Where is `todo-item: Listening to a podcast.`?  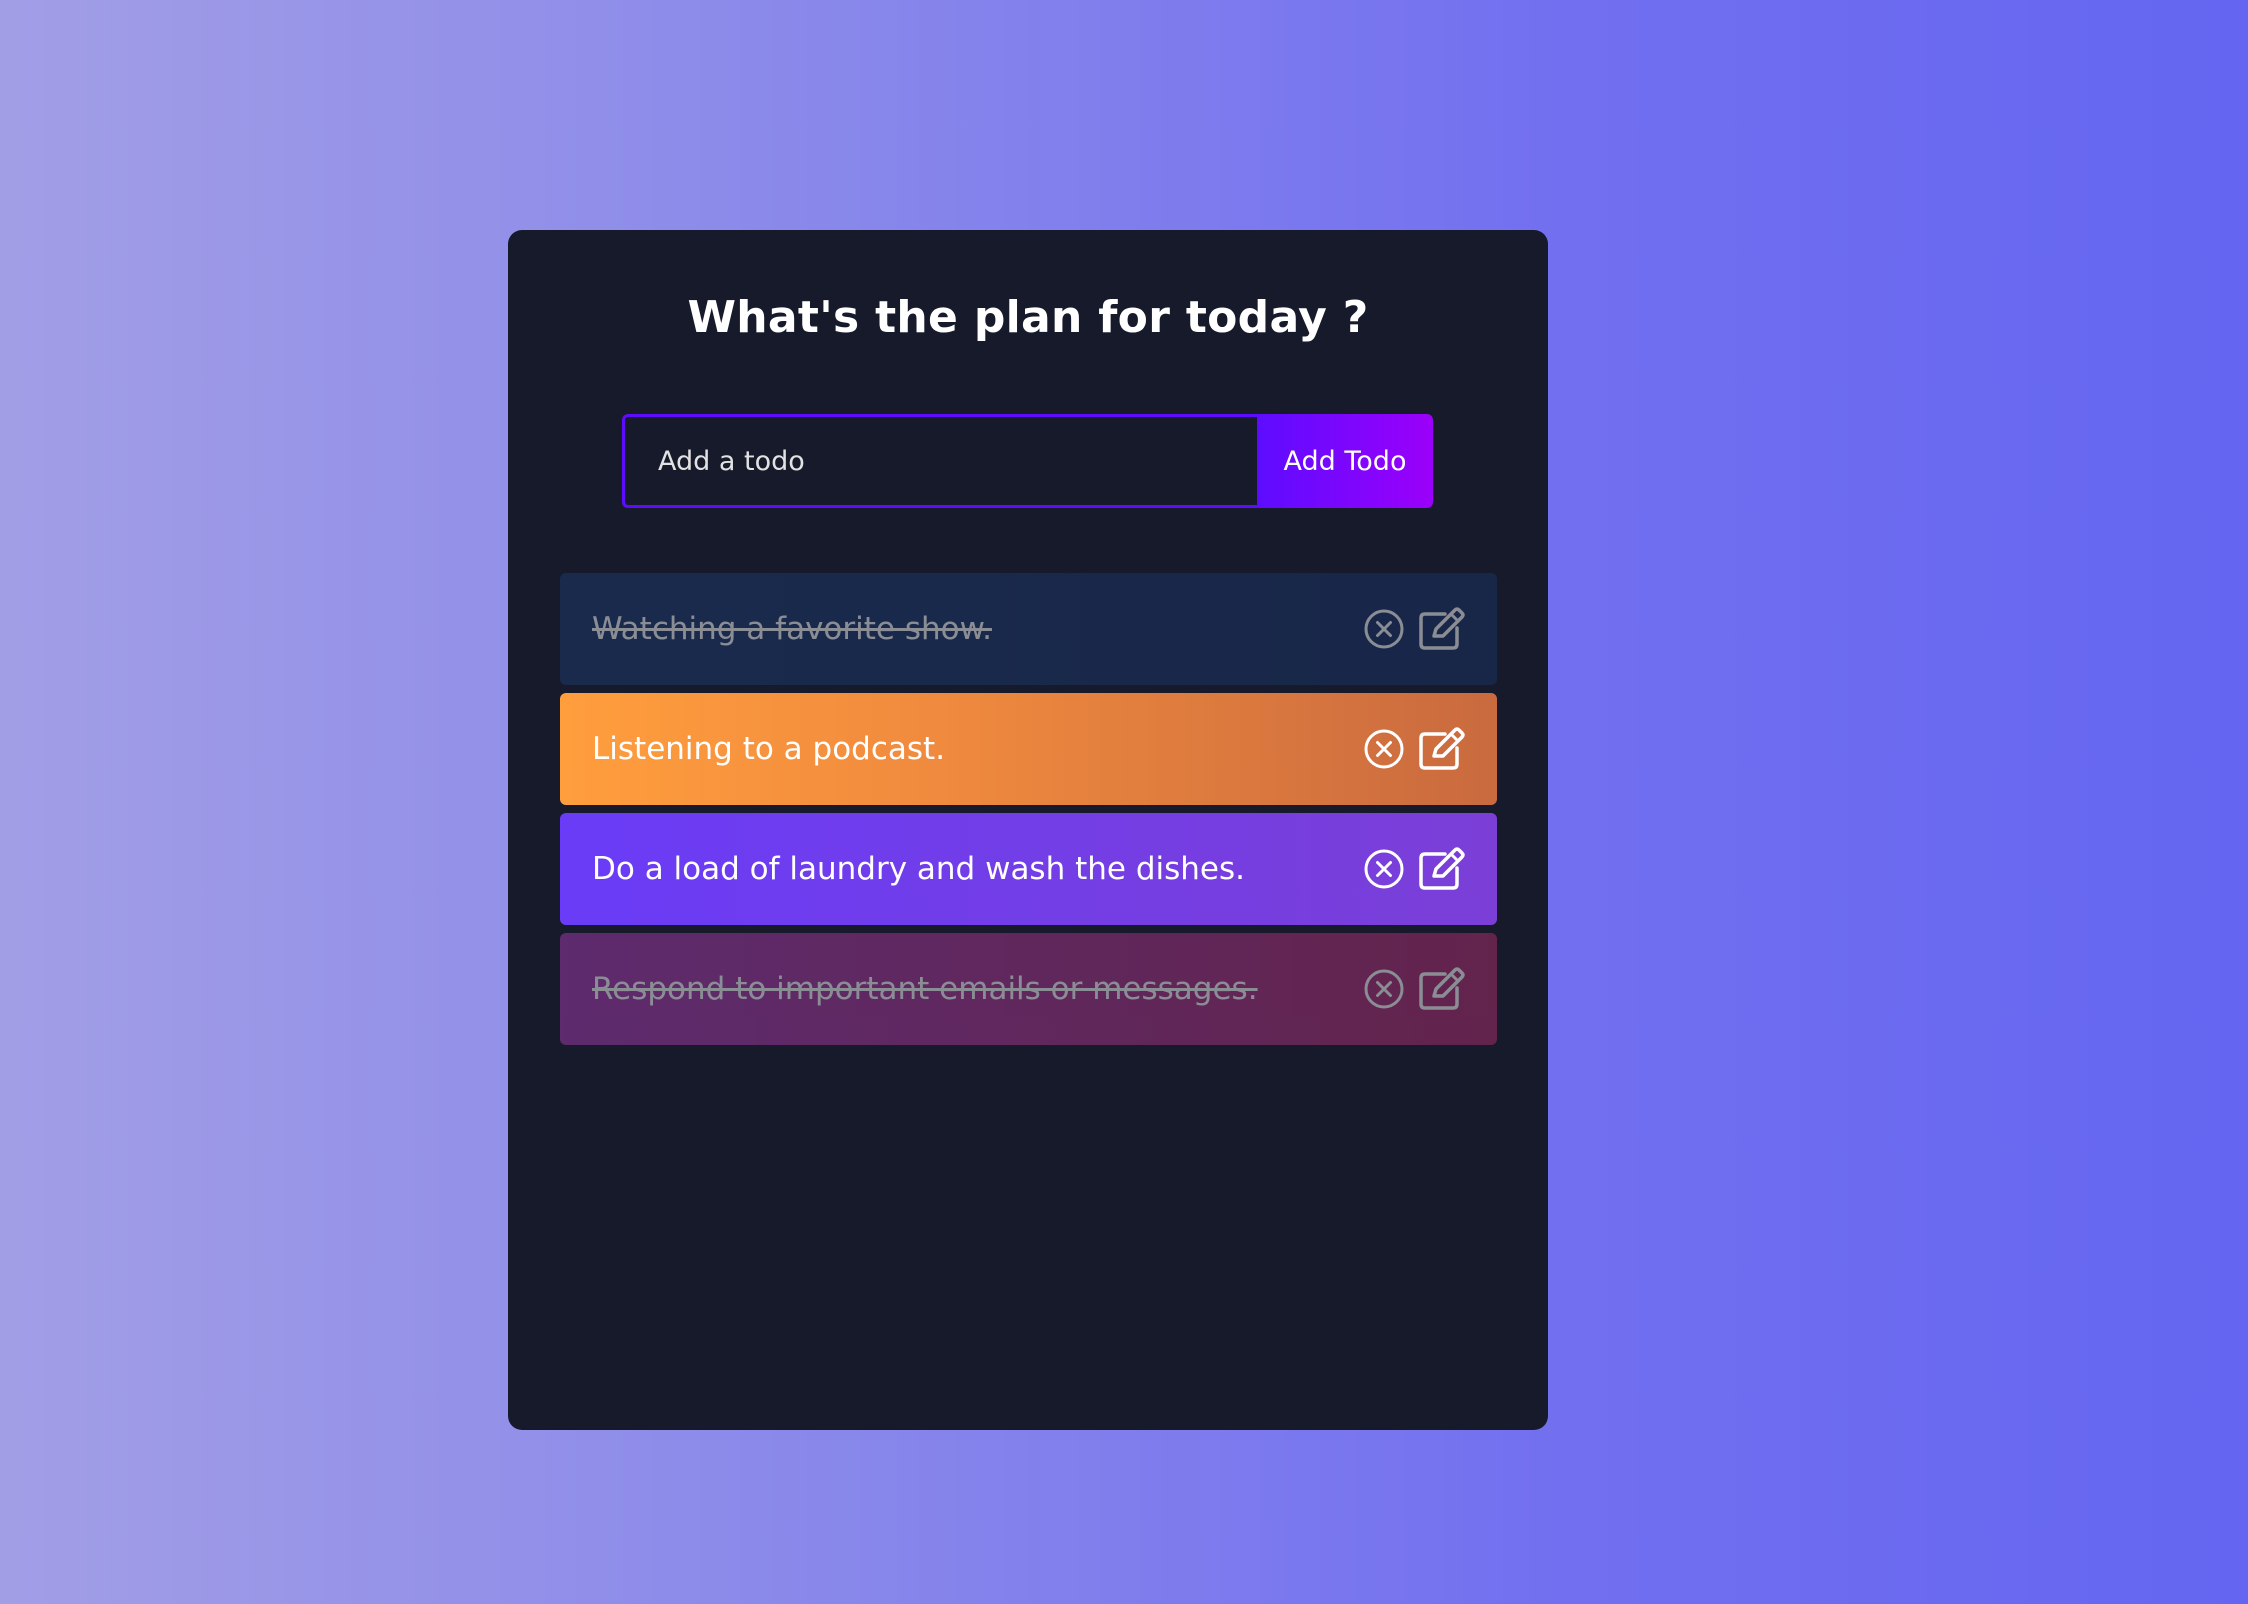 todo-item: Listening to a podcast. is located at coordinates (1028, 749).